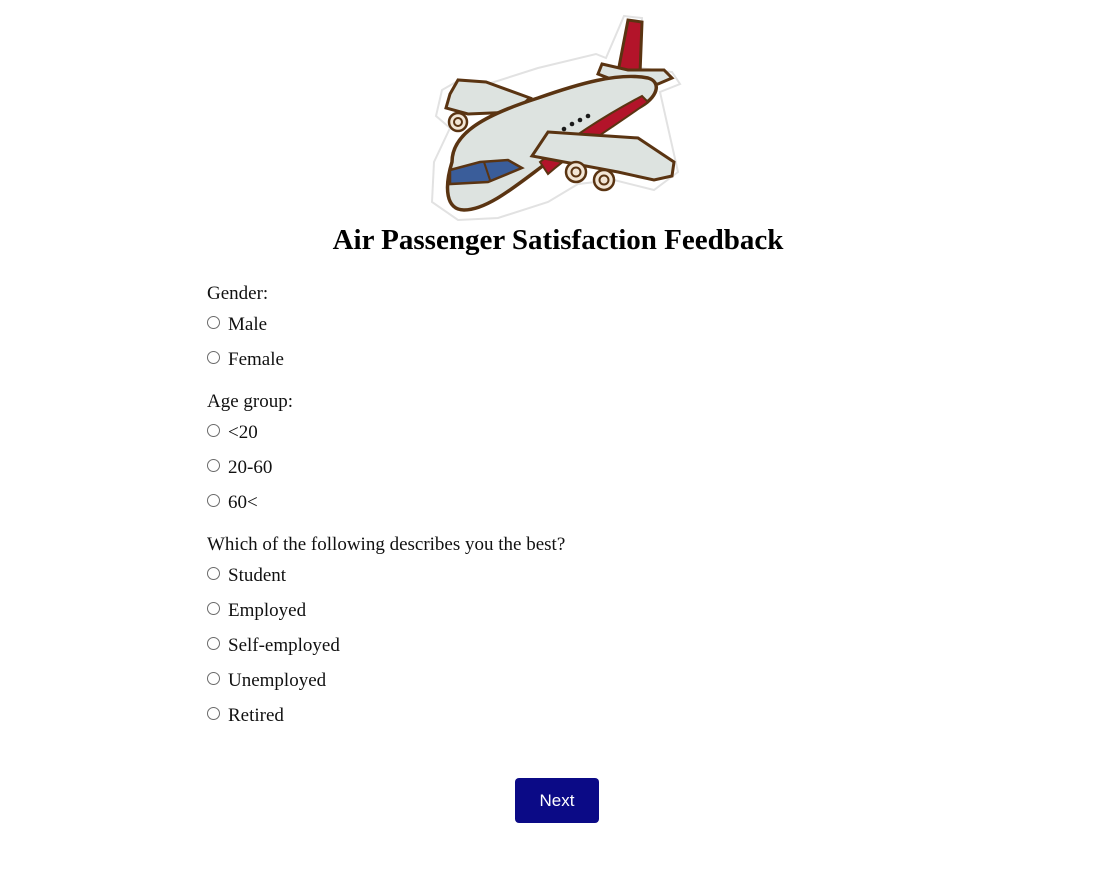 Image resolution: width=1110 pixels, height=873 pixels. I want to click on option-label: Self-employed, so click(284, 645).